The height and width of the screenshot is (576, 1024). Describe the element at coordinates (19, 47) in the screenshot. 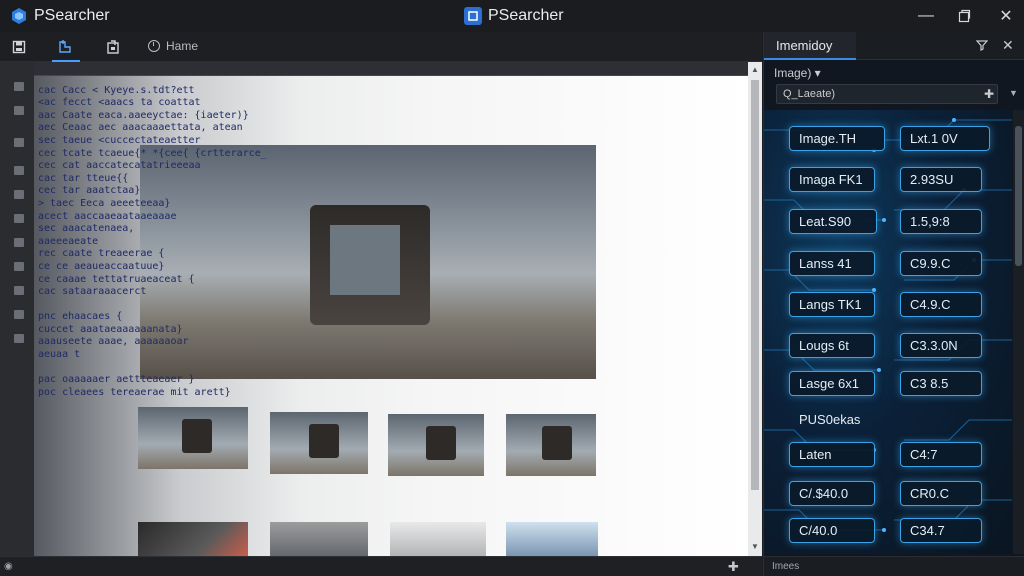

I see `save-file-icon` at that location.